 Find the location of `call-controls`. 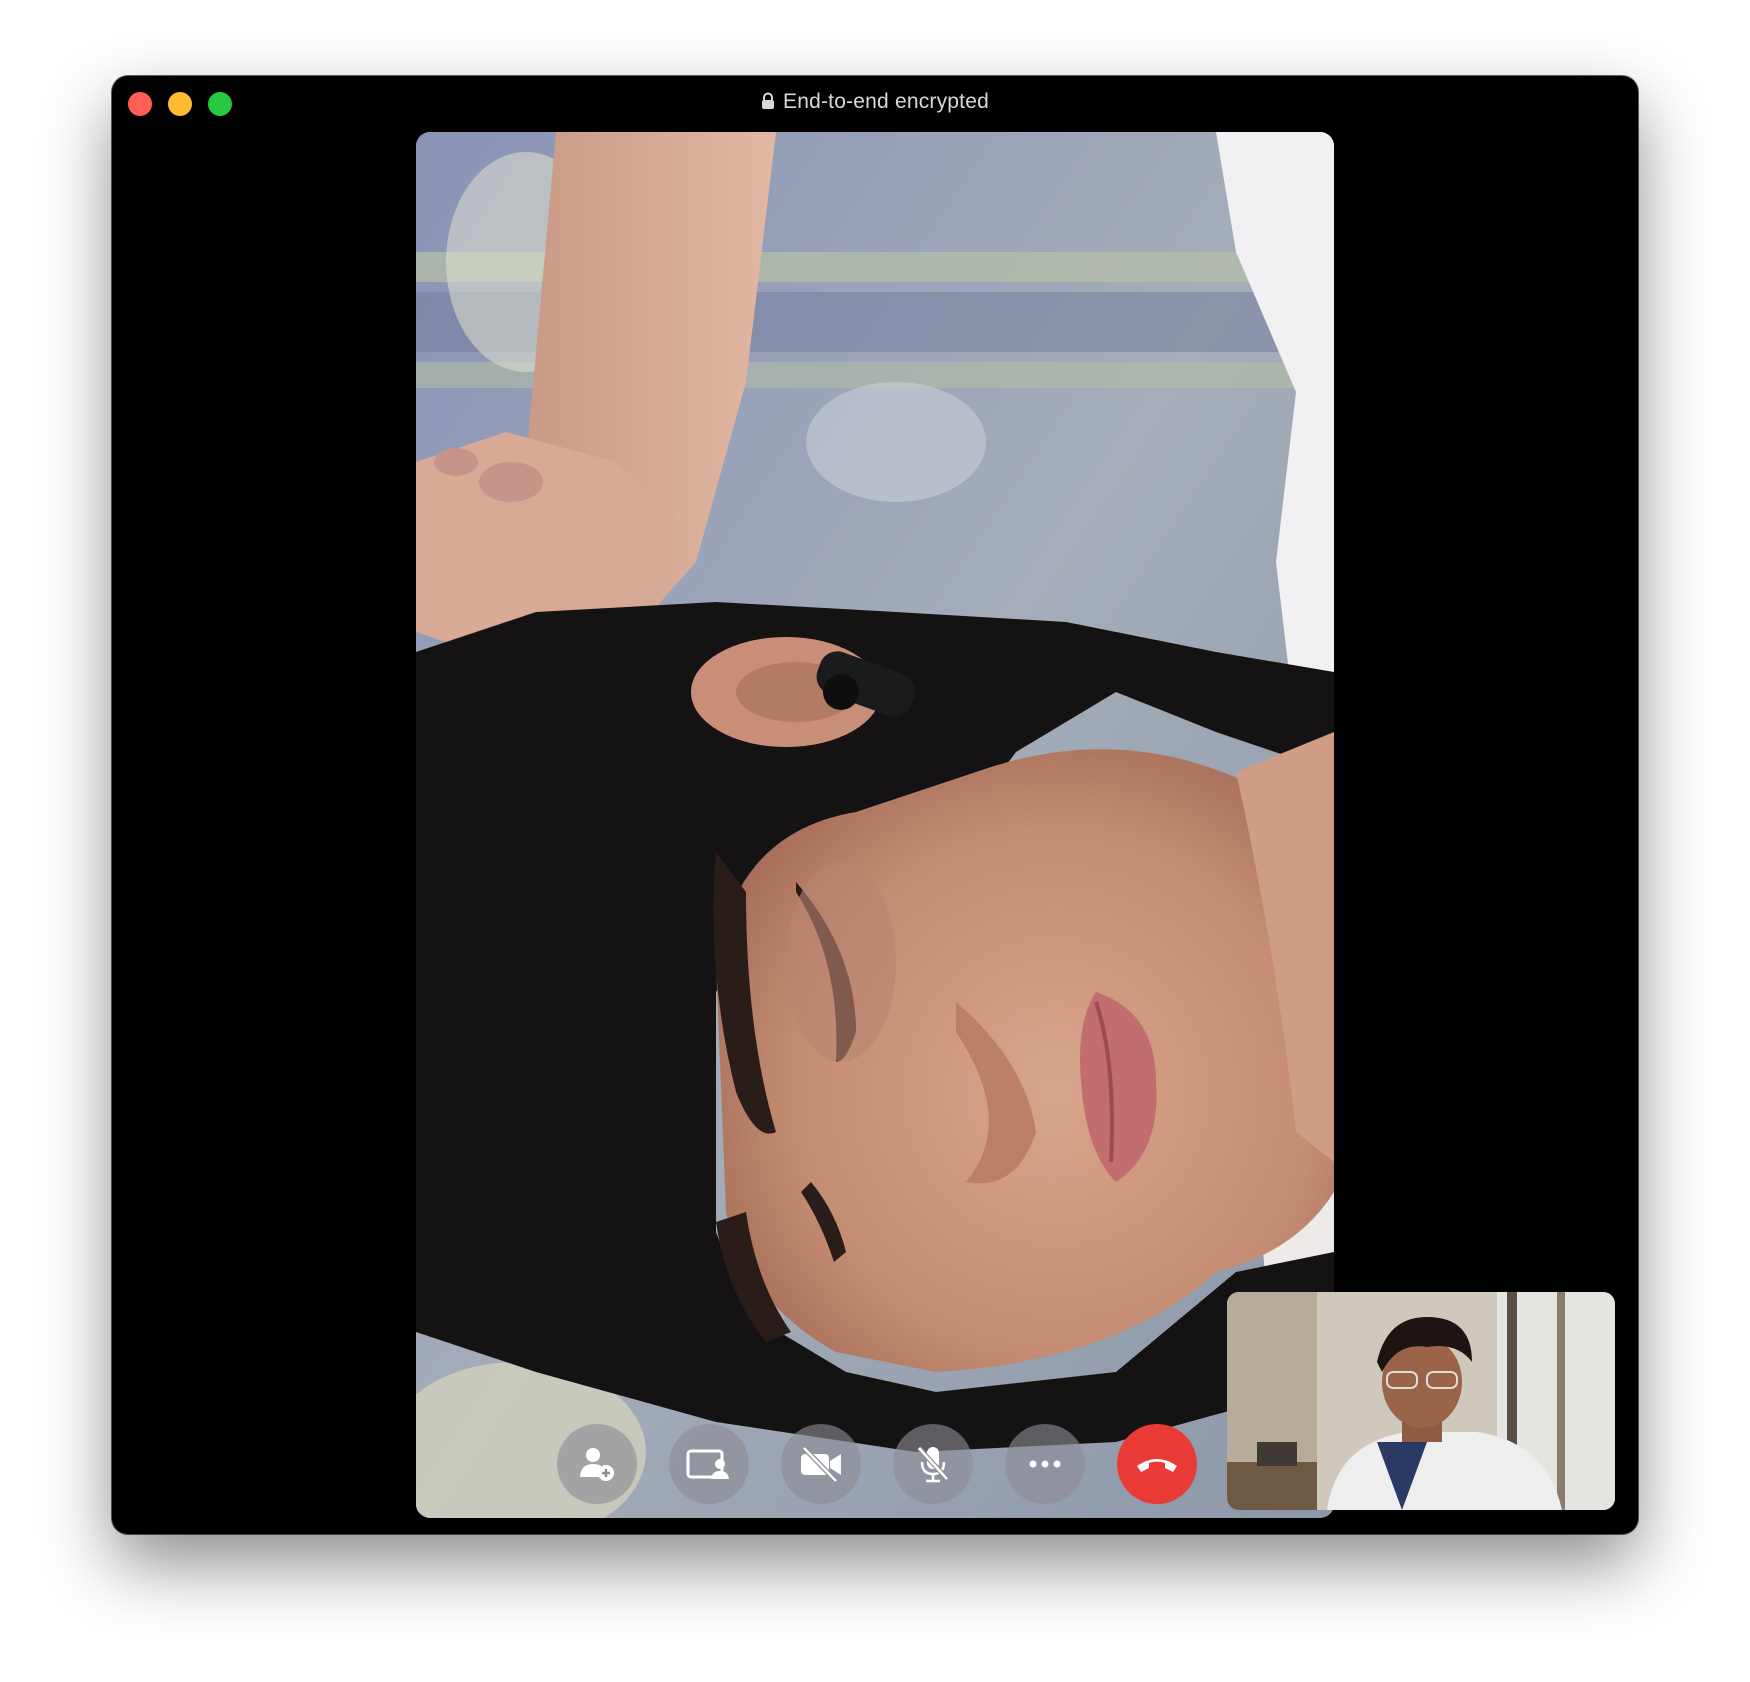

call-controls is located at coordinates (875, 1464).